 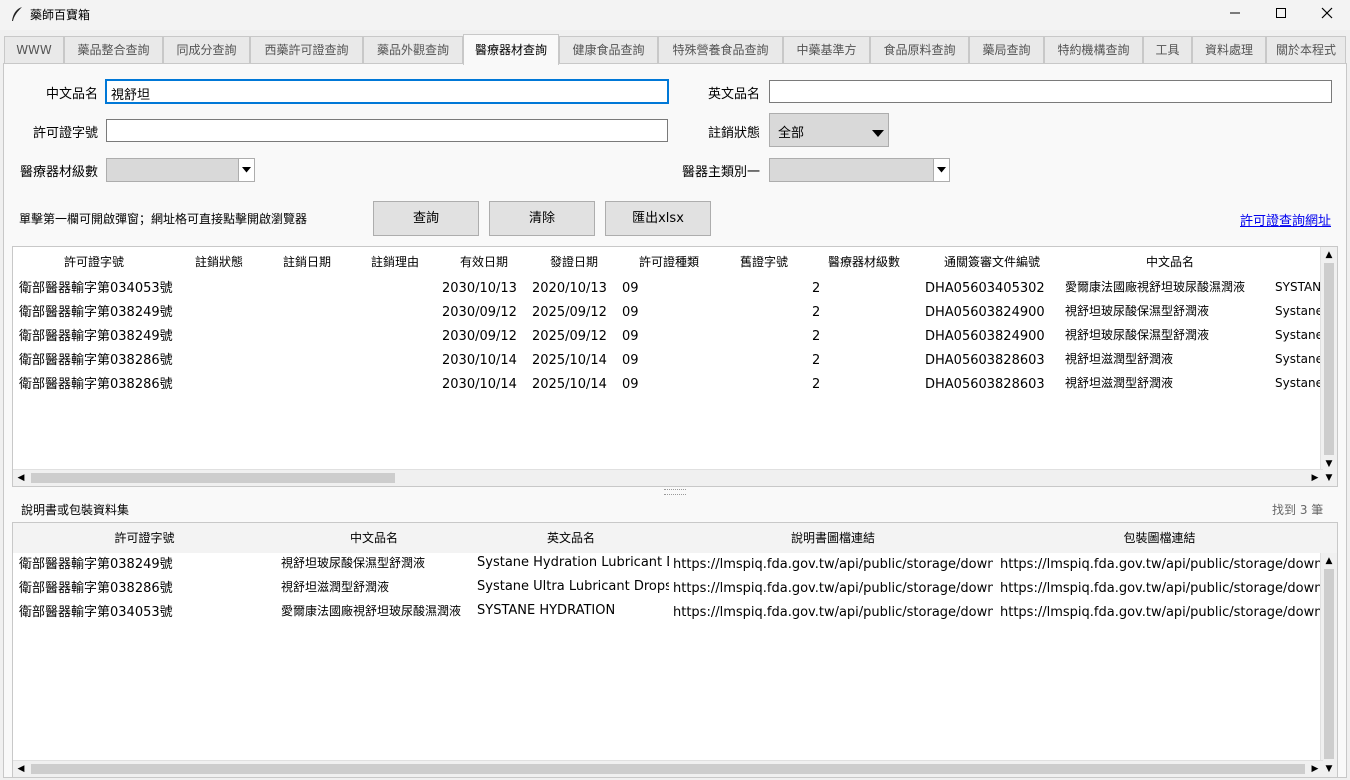 I want to click on device-class-cell: 2, so click(x=816, y=360).